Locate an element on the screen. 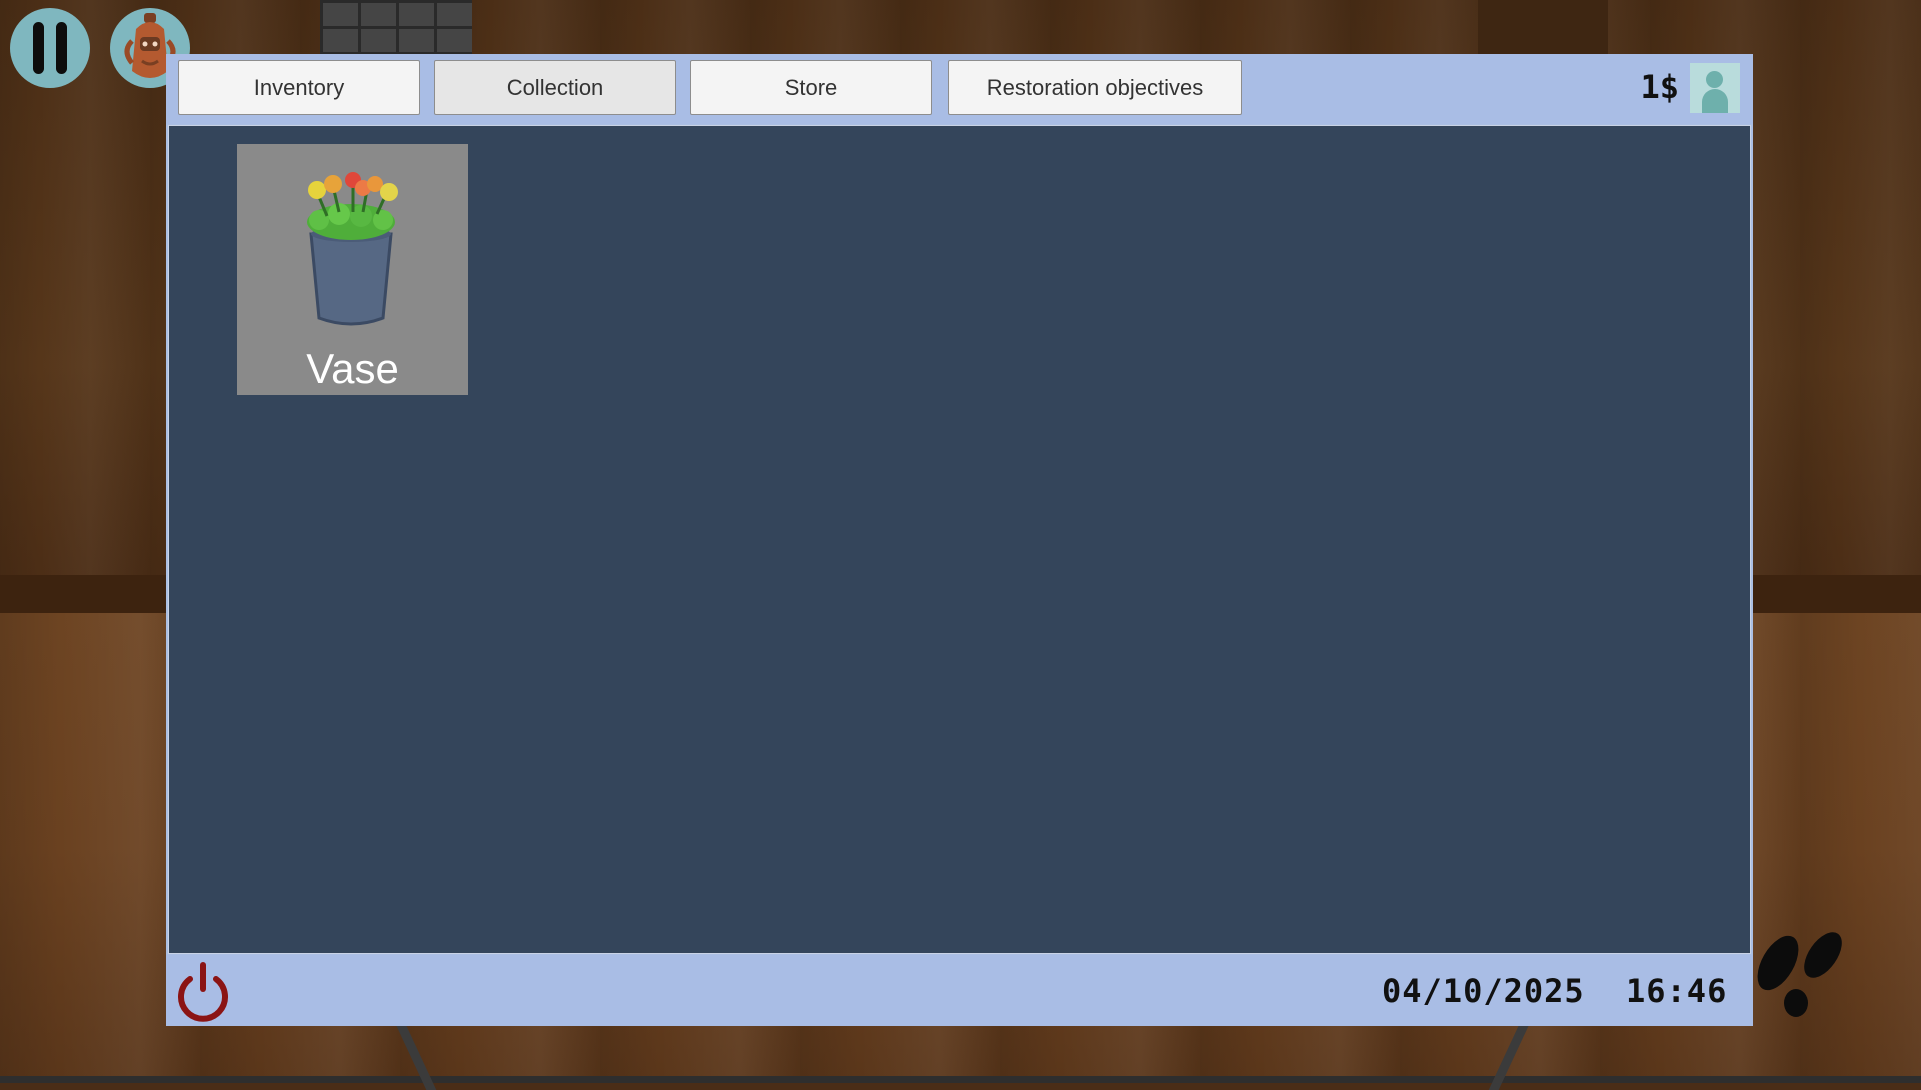 The height and width of the screenshot is (1090, 1921). power-icon is located at coordinates (203, 992).